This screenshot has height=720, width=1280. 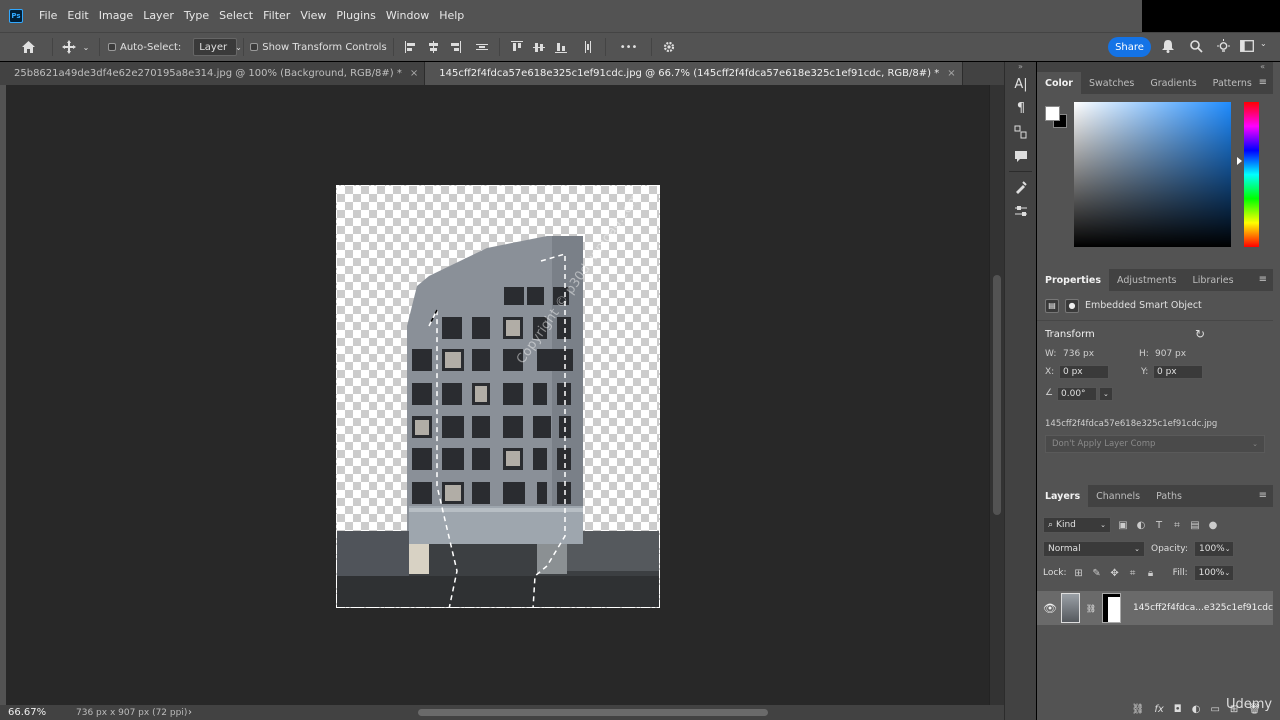 What do you see at coordinates (1239, 161) in the screenshot?
I see `hue-slider-handle` at bounding box center [1239, 161].